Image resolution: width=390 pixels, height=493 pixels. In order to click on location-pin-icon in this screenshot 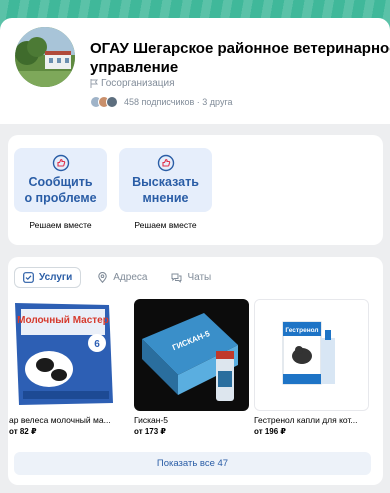, I will do `click(103, 277)`.